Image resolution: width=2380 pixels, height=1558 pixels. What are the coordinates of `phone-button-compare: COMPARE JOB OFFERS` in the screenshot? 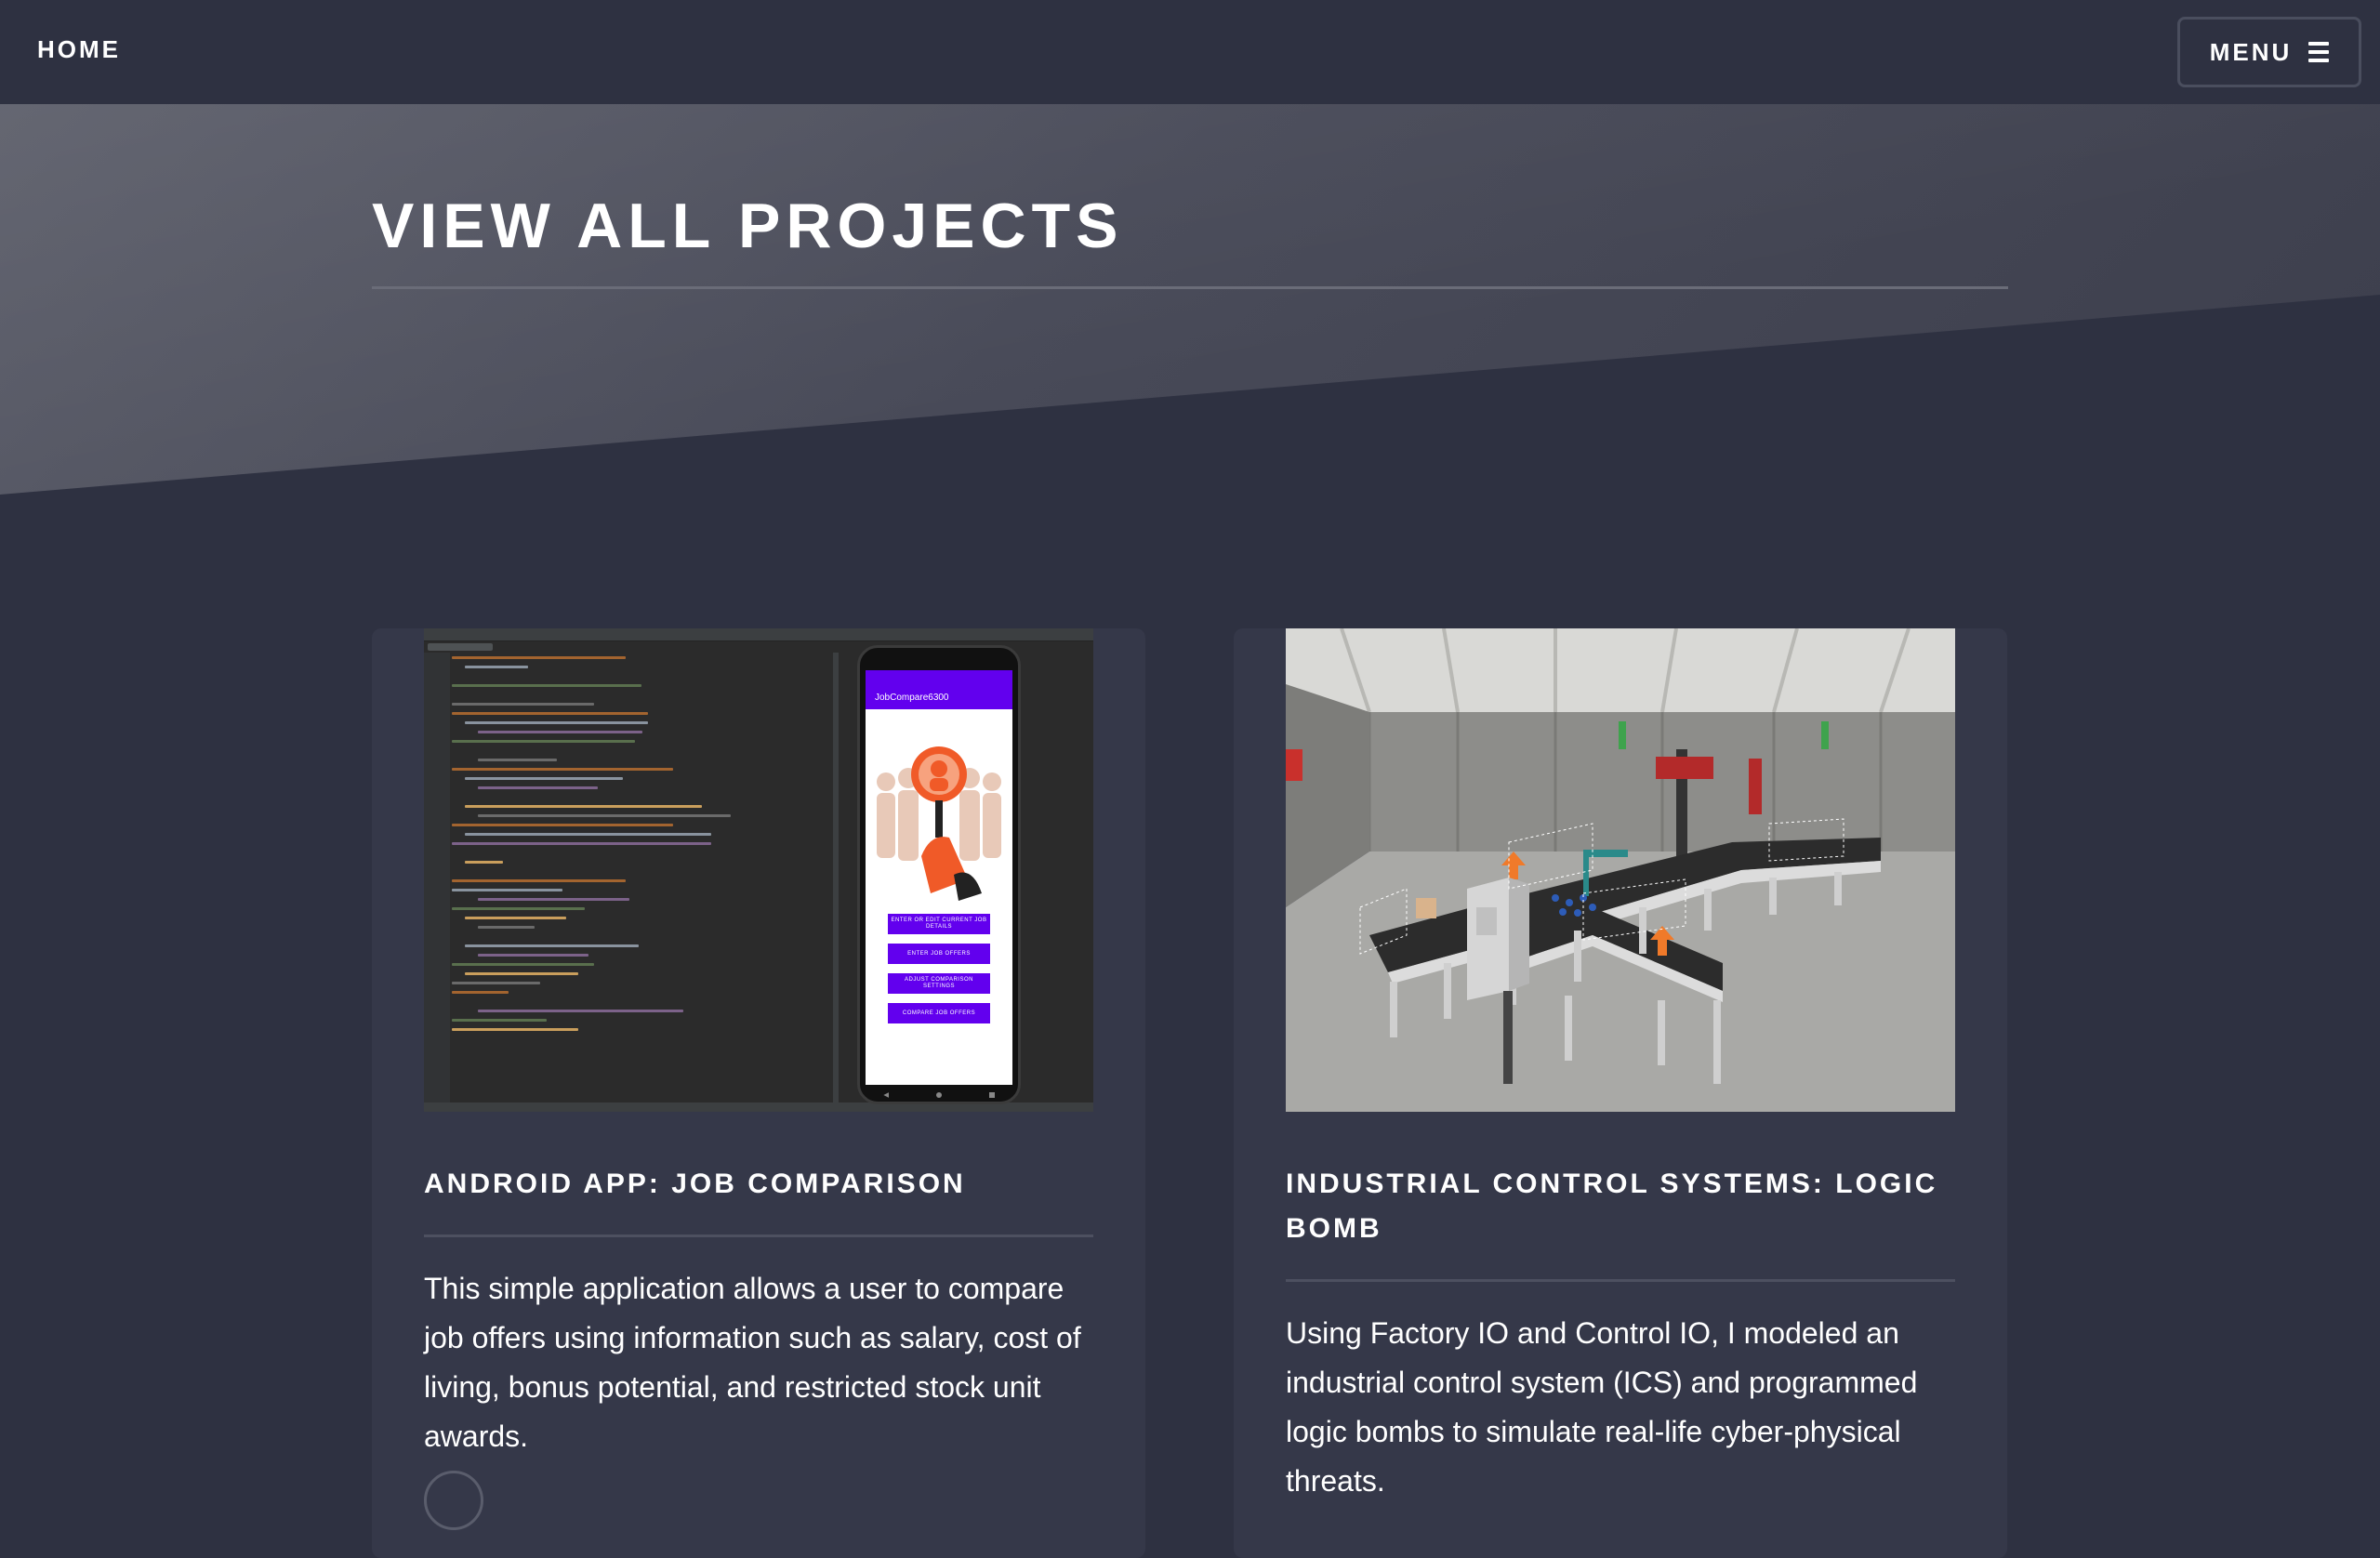 It's located at (939, 1013).